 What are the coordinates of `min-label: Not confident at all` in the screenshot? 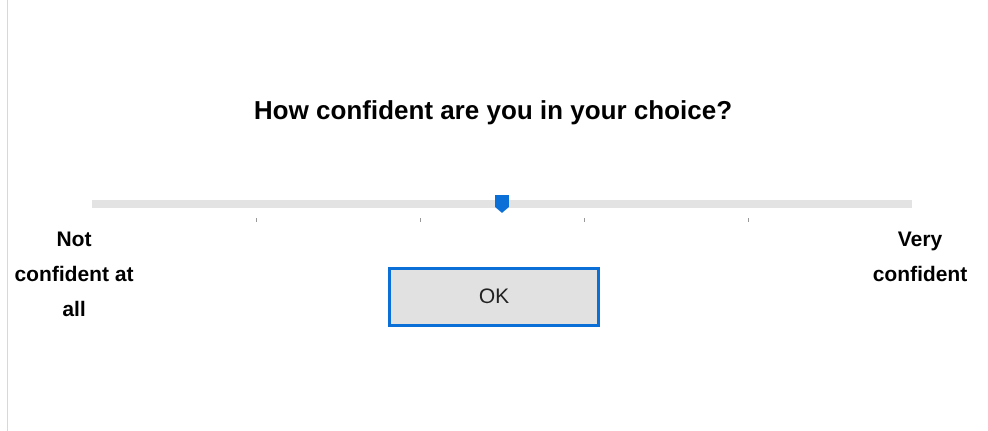 It's located at (74, 275).